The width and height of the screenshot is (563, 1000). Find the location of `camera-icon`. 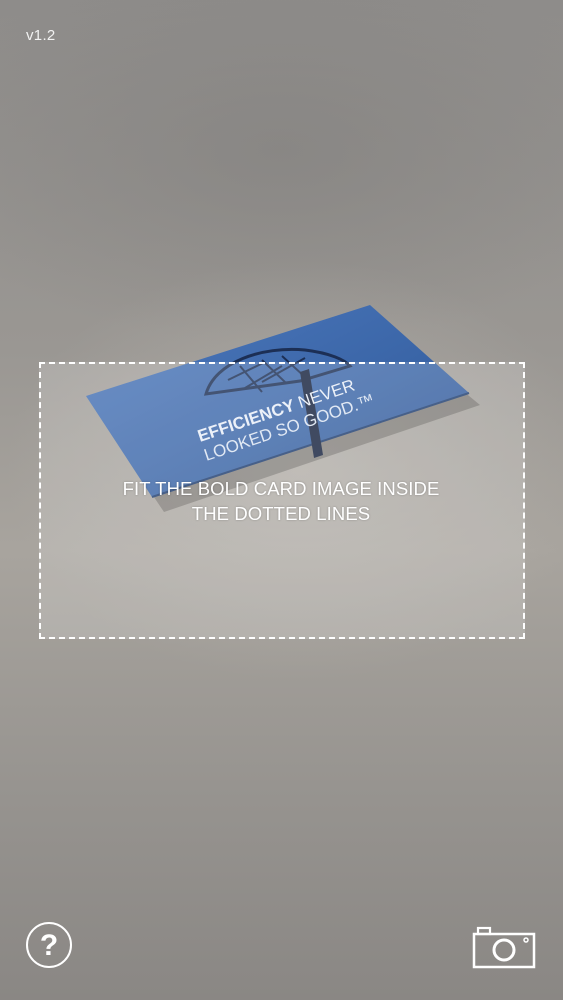

camera-icon is located at coordinates (504, 947).